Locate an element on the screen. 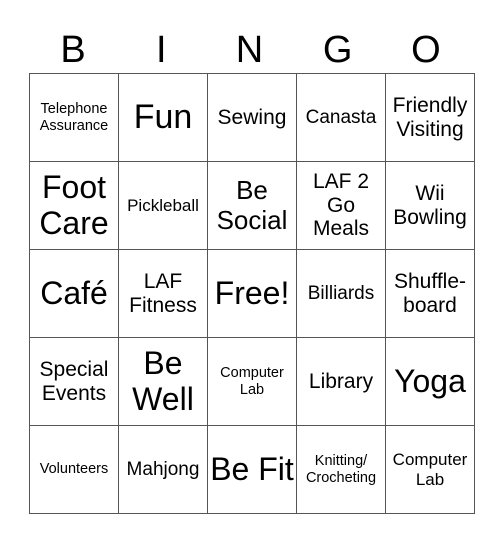 The image size is (500, 544). header-letter-i: I is located at coordinates (161, 50).